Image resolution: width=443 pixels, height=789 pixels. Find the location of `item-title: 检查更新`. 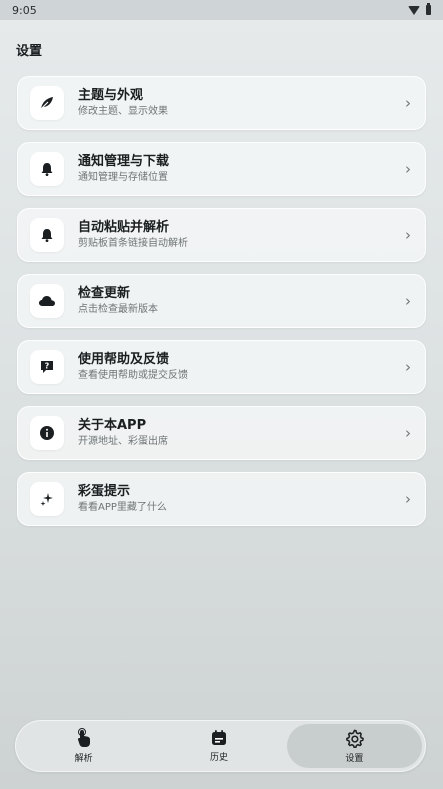

item-title: 检查更新 is located at coordinates (104, 293).